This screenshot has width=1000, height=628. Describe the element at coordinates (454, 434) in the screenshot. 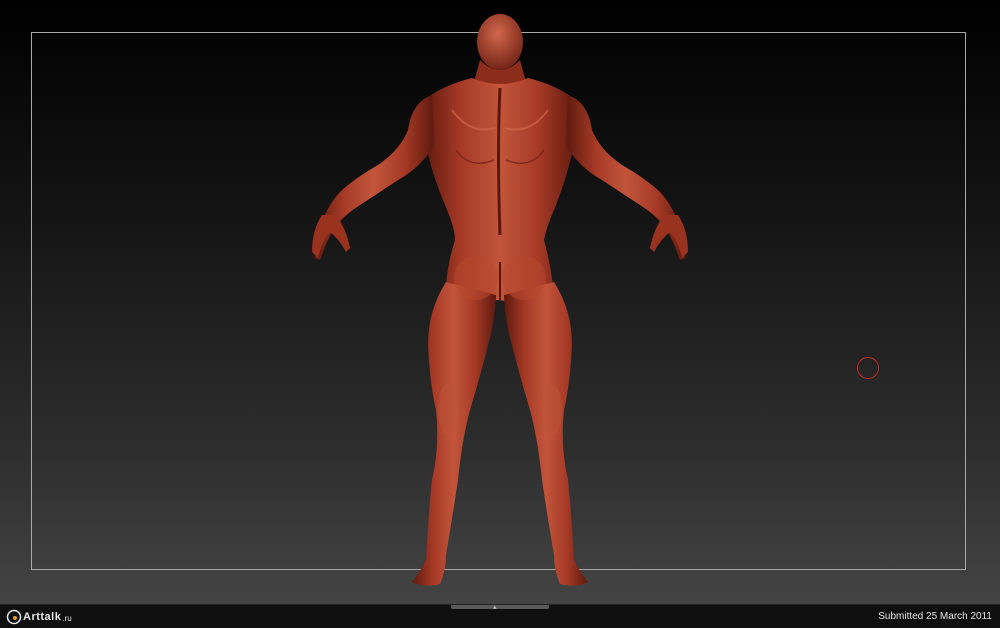

I see `model-left-leg` at that location.